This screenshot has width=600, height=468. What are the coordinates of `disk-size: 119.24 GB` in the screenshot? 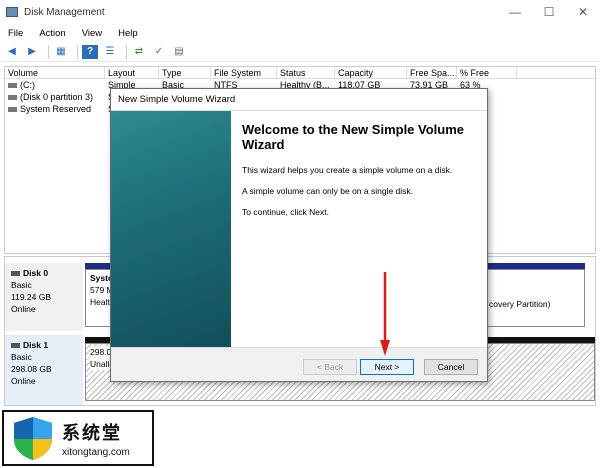 It's located at (31, 297).